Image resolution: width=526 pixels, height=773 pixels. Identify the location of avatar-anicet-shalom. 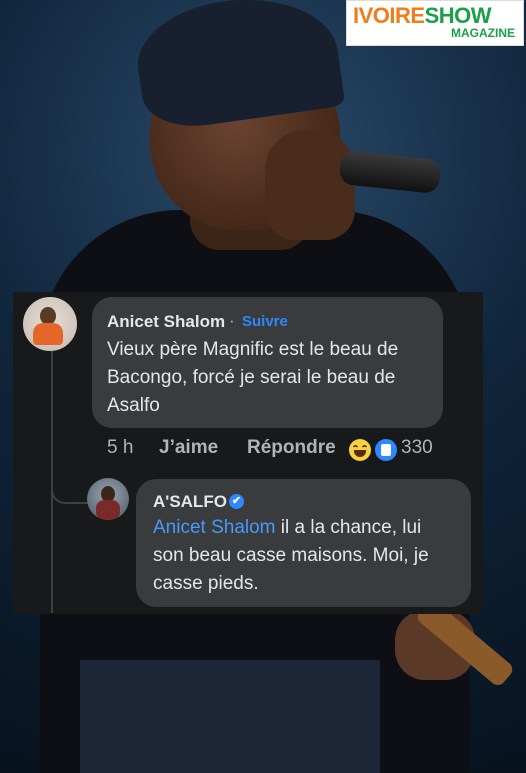
(50, 324).